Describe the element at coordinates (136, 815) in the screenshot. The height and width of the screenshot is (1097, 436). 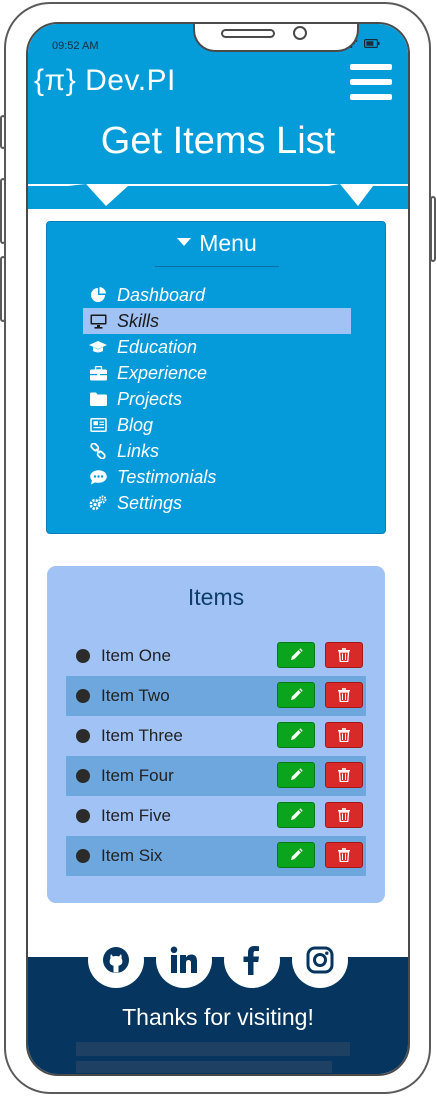
I see `item-label: Item Five` at that location.